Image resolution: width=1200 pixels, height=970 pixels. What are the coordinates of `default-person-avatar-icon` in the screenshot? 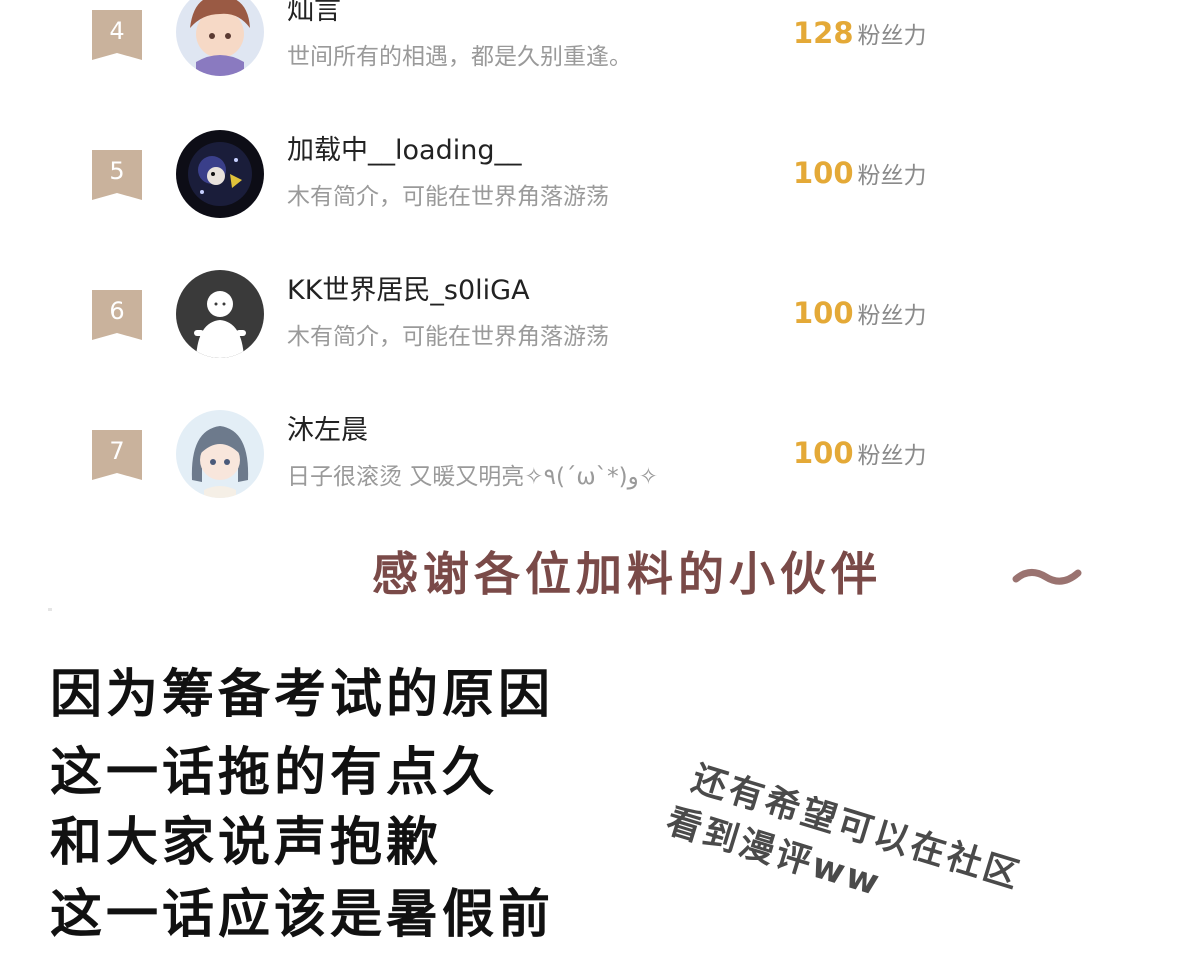 It's located at (220, 314).